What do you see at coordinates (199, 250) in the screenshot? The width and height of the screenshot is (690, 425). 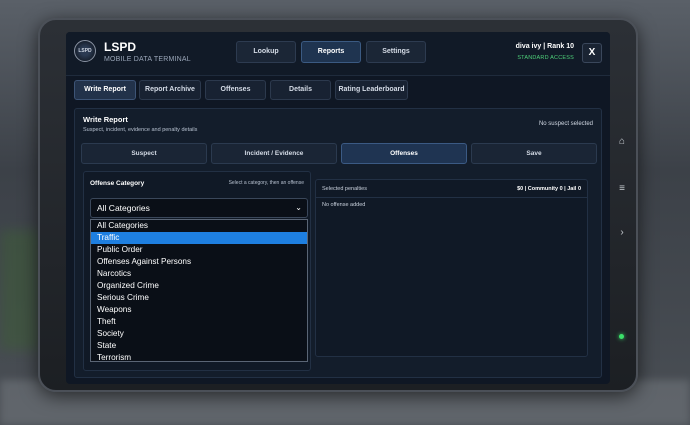 I see `option-public-order: Public Order` at bounding box center [199, 250].